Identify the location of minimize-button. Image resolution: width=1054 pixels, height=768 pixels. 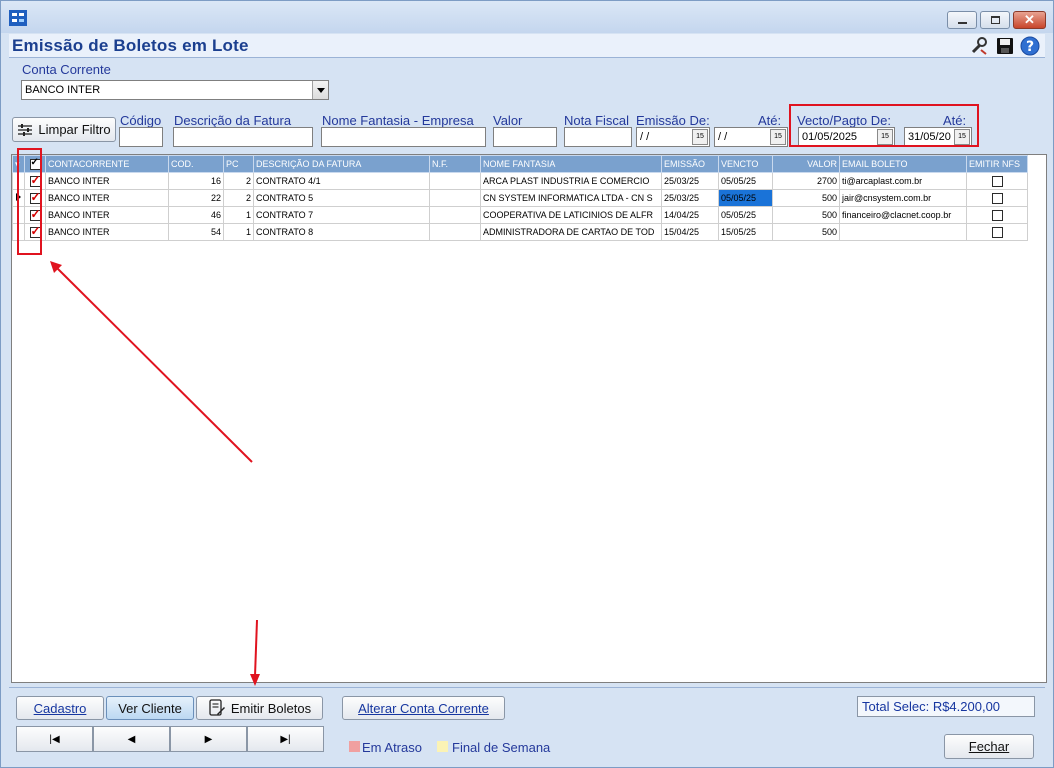
(962, 20).